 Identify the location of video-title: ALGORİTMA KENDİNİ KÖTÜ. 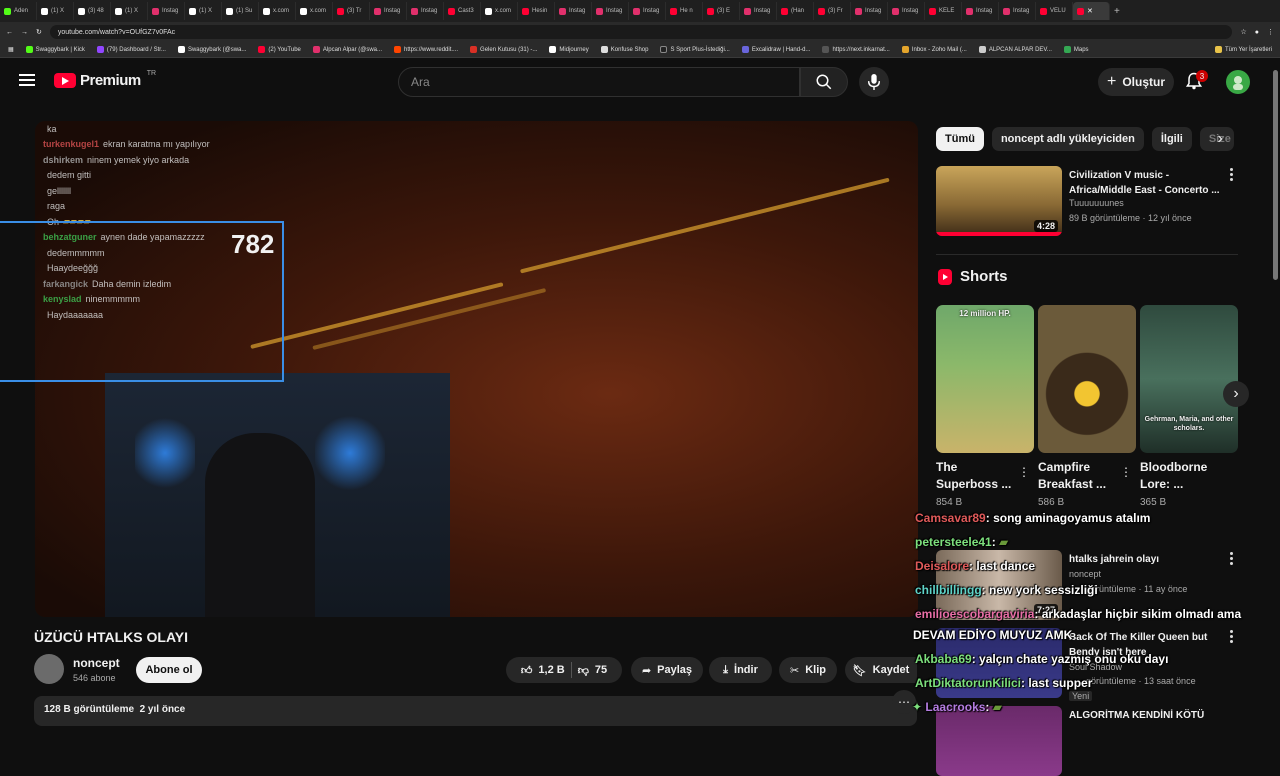
(1146, 715).